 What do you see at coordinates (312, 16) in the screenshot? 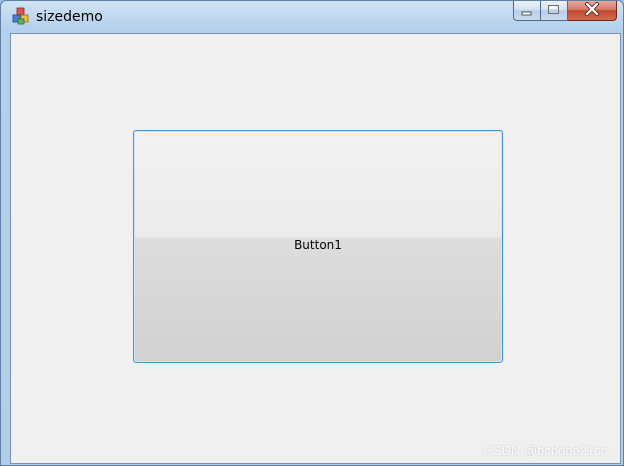
I see `title-bar: sizedemo` at bounding box center [312, 16].